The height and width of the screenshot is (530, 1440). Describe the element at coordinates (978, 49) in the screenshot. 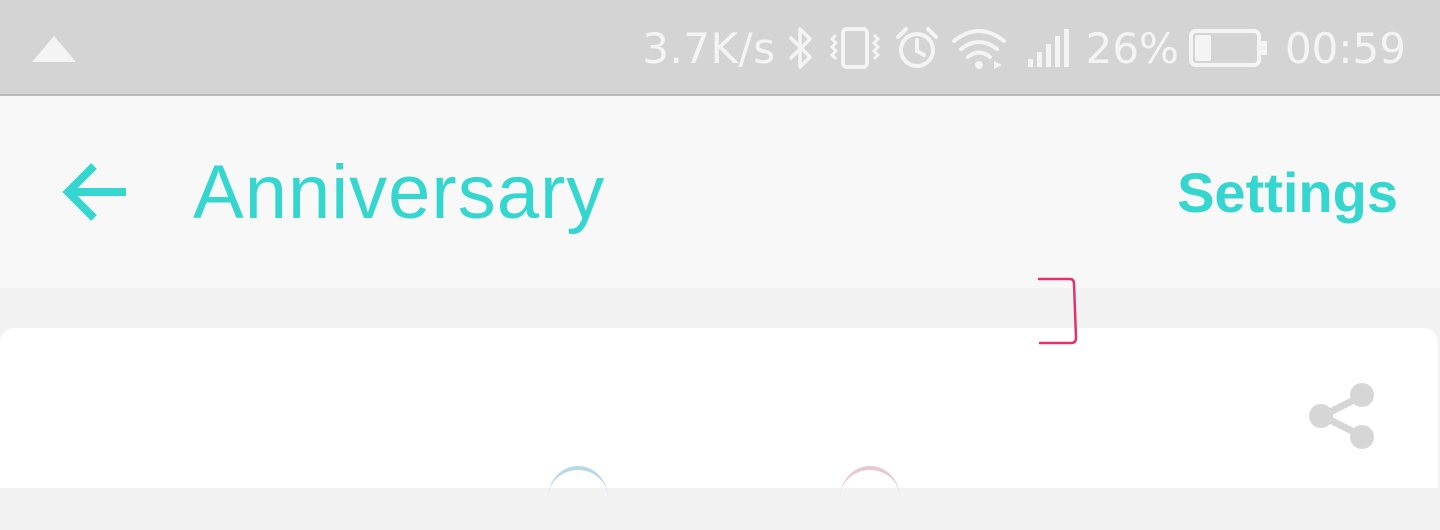

I see `wifi-icon` at that location.